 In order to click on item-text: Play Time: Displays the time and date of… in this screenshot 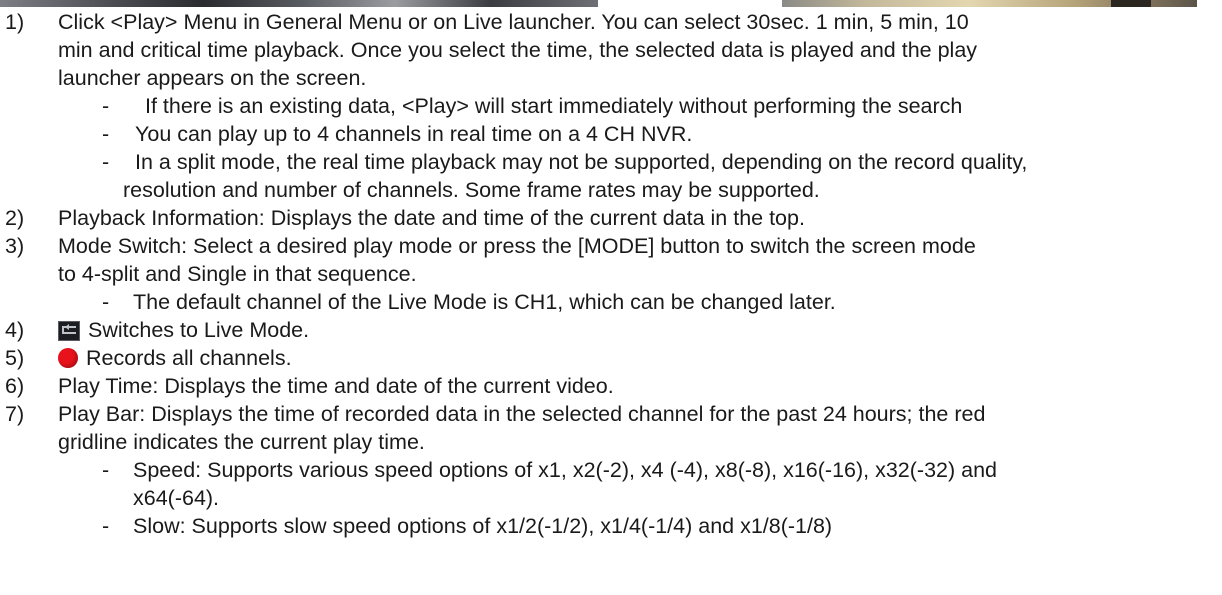, I will do `click(336, 386)`.